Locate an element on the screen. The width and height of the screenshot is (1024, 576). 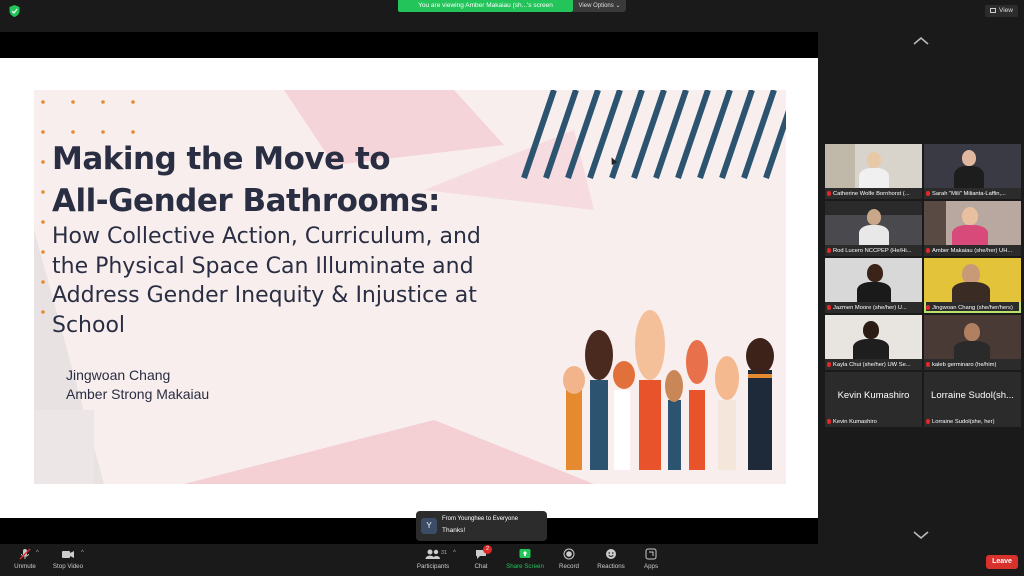
chat-notification: Y From Younghee to Everyone Thanks! is located at coordinates (481, 526).